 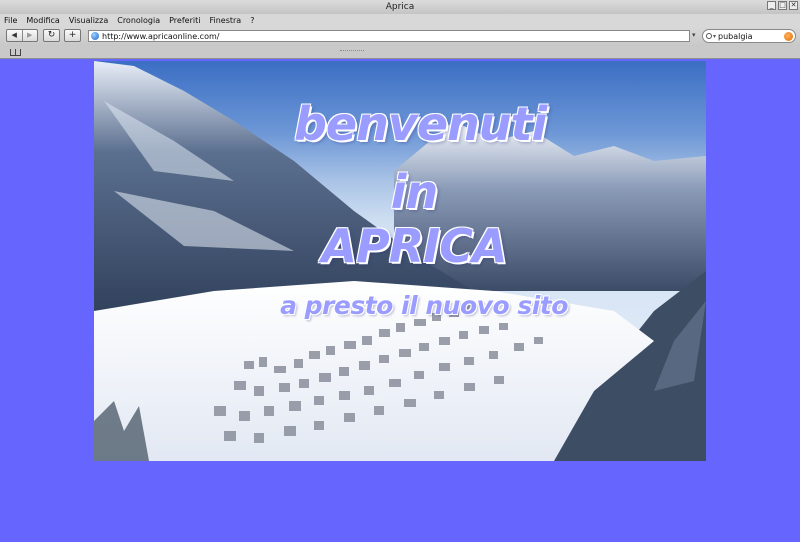 I want to click on reload-button: ↻, so click(x=51, y=35).